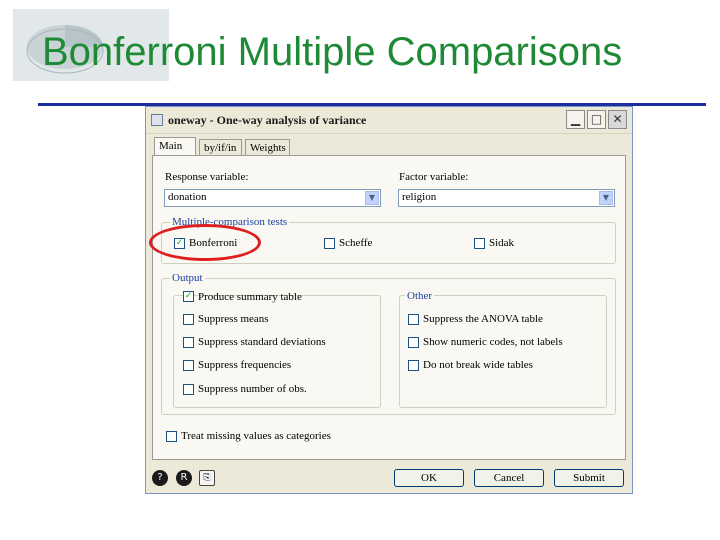 The image size is (720, 540). I want to click on dialog-title: oneway - One-way analysis of variance, so click(267, 120).